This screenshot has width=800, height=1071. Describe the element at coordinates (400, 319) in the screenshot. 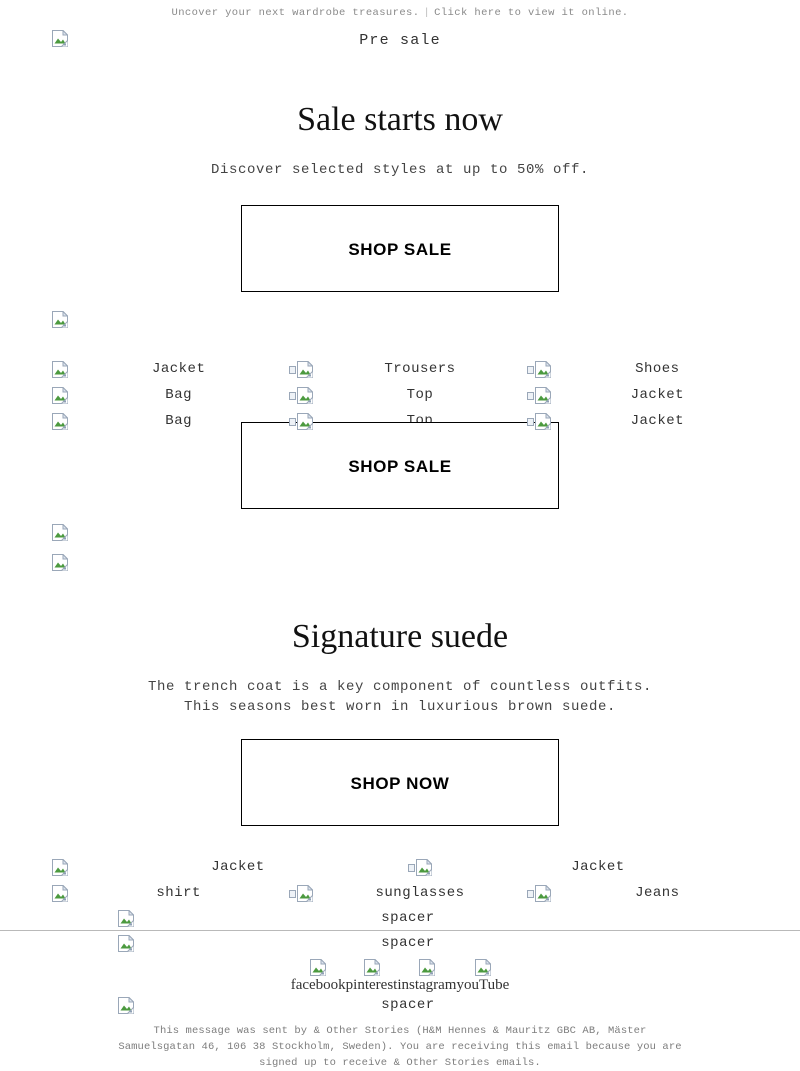

I see `hero-footer-broken-image` at that location.